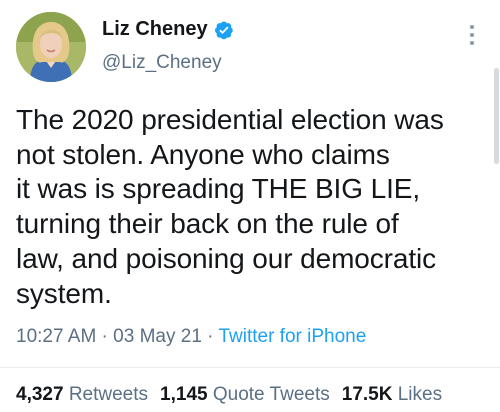  Describe the element at coordinates (157, 336) in the screenshot. I see `tweet-date: 03 May 21` at that location.